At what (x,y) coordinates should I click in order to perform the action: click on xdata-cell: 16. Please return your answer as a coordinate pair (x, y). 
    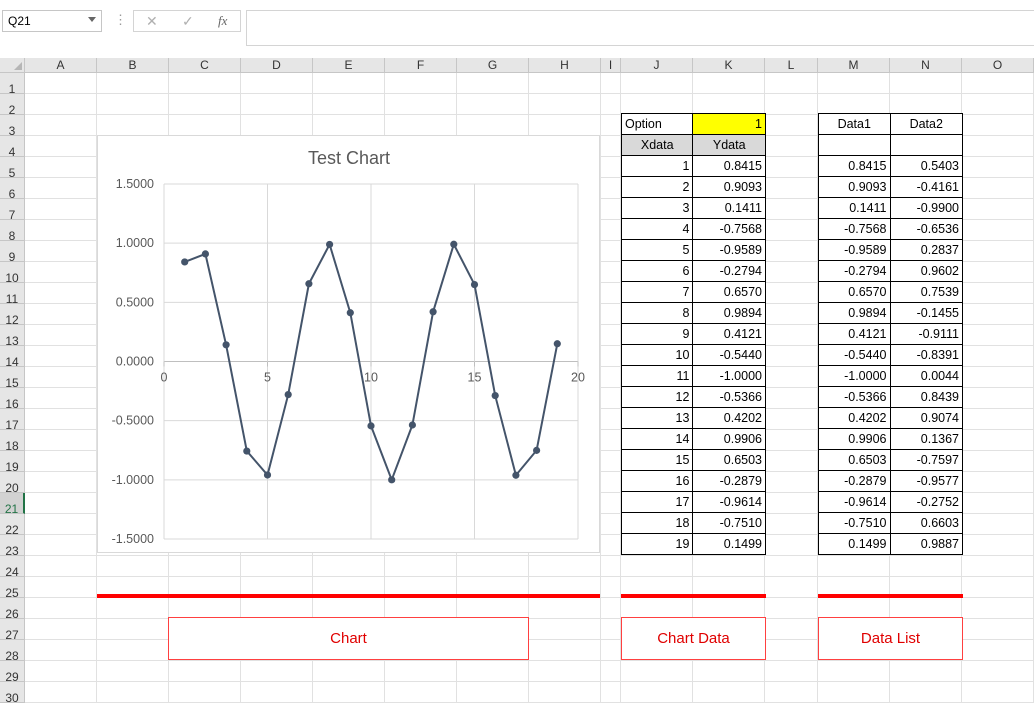
    Looking at the image, I should click on (657, 481).